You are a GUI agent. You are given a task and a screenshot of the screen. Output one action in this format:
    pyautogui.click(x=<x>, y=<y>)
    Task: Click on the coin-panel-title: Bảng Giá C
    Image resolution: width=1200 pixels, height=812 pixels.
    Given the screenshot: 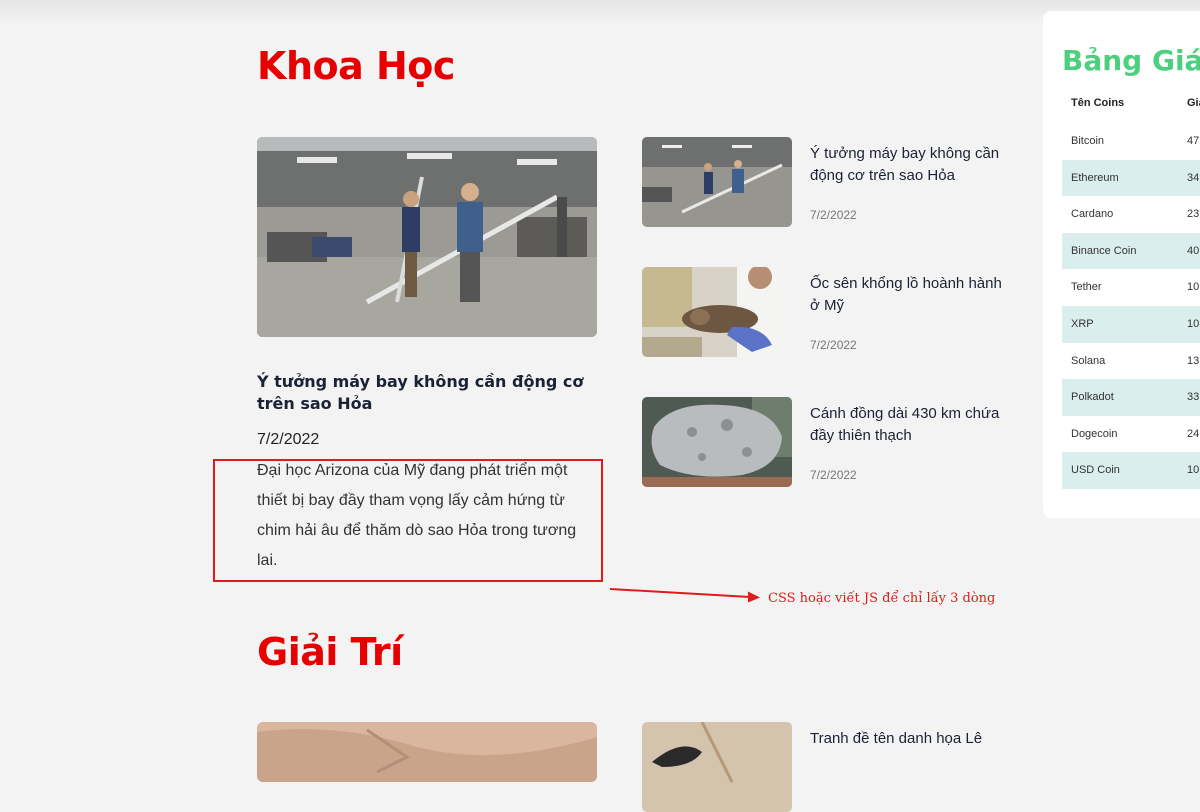 What is the action you would take?
    pyautogui.click(x=1131, y=60)
    